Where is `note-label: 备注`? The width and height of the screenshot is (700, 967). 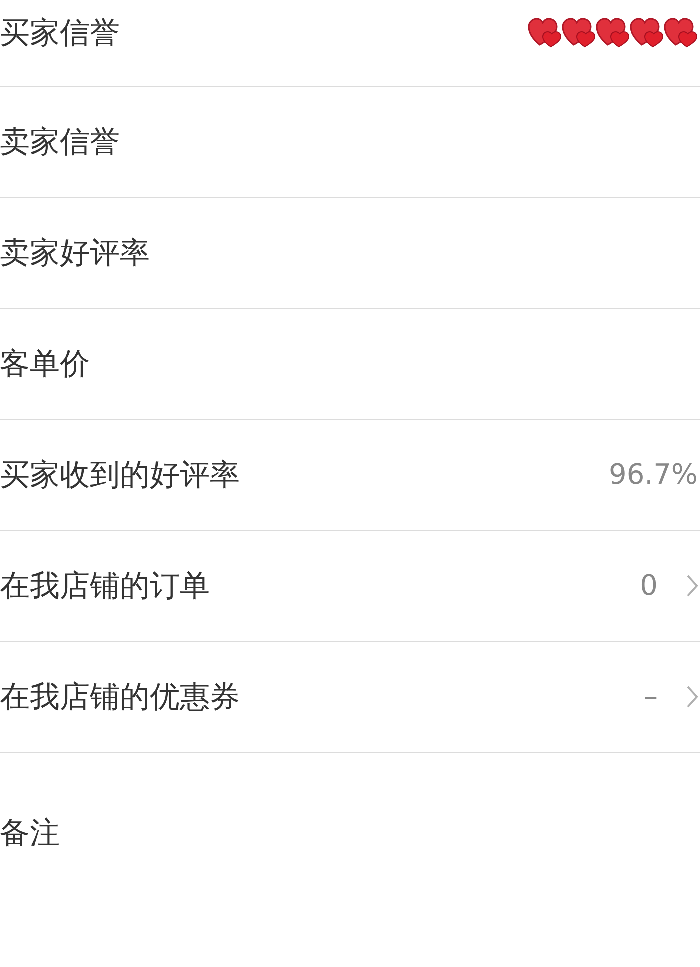
note-label: 备注 is located at coordinates (30, 833).